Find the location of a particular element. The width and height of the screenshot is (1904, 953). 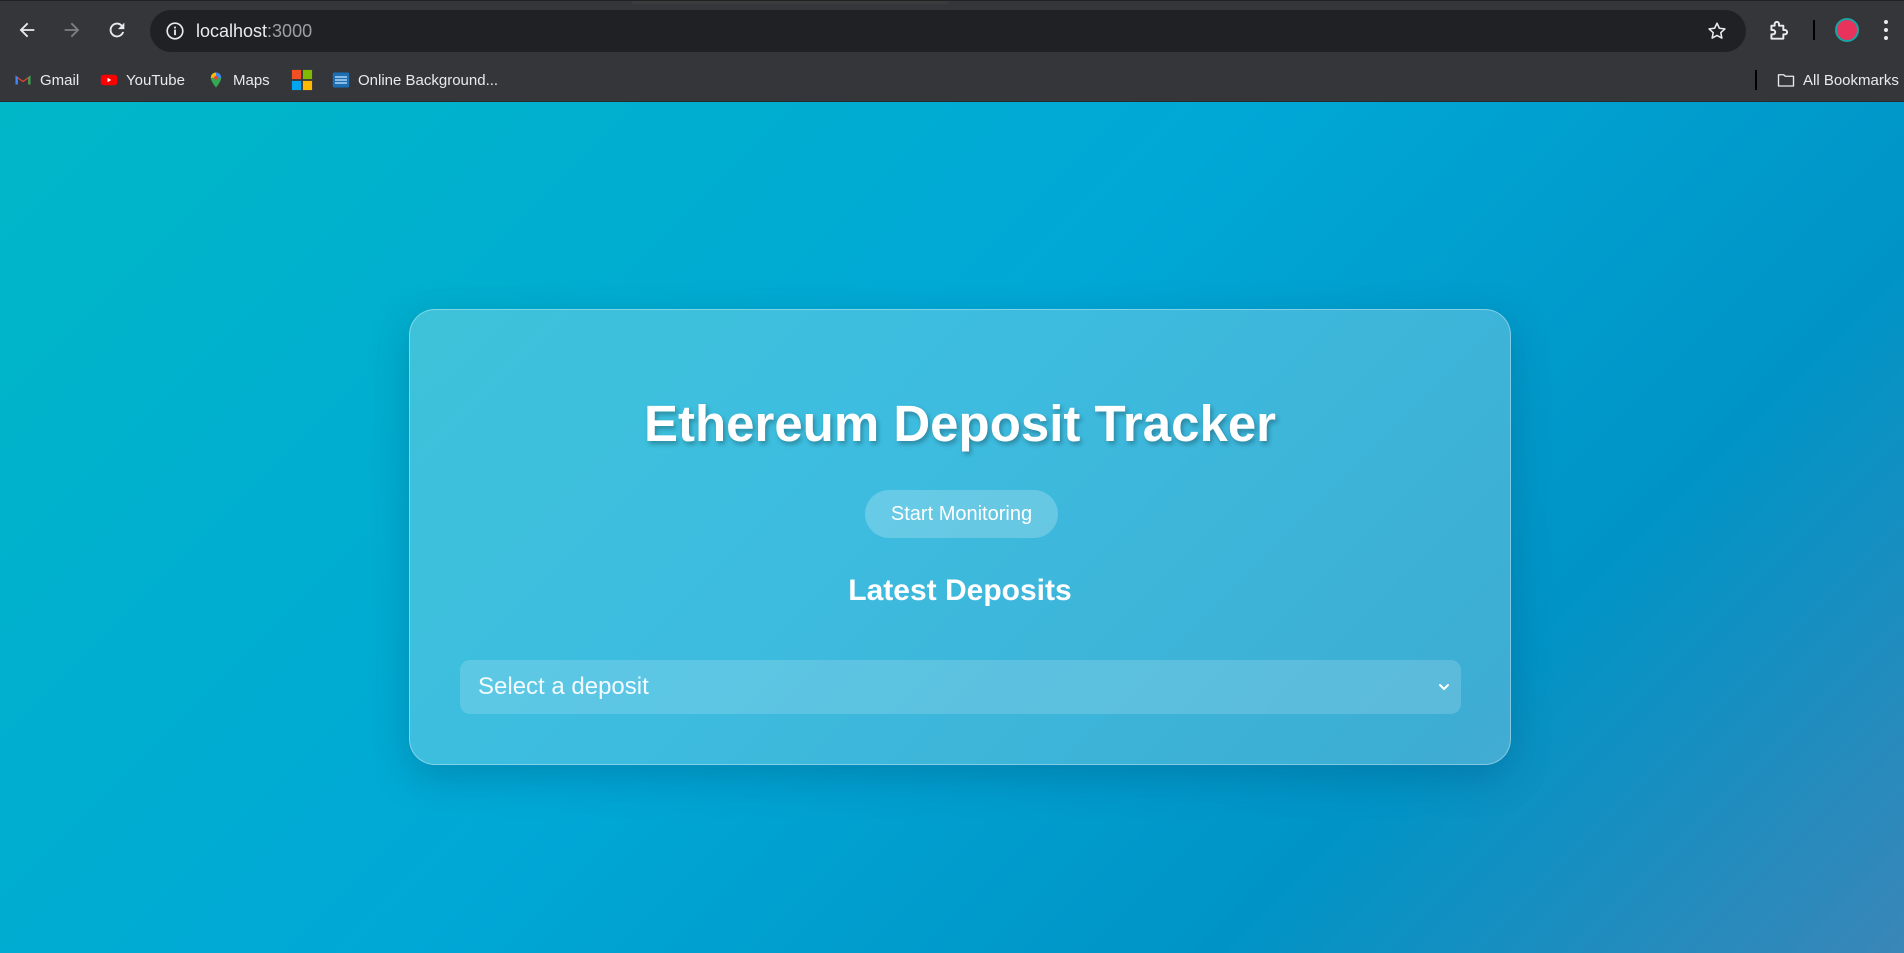

reload-button is located at coordinates (117, 30).